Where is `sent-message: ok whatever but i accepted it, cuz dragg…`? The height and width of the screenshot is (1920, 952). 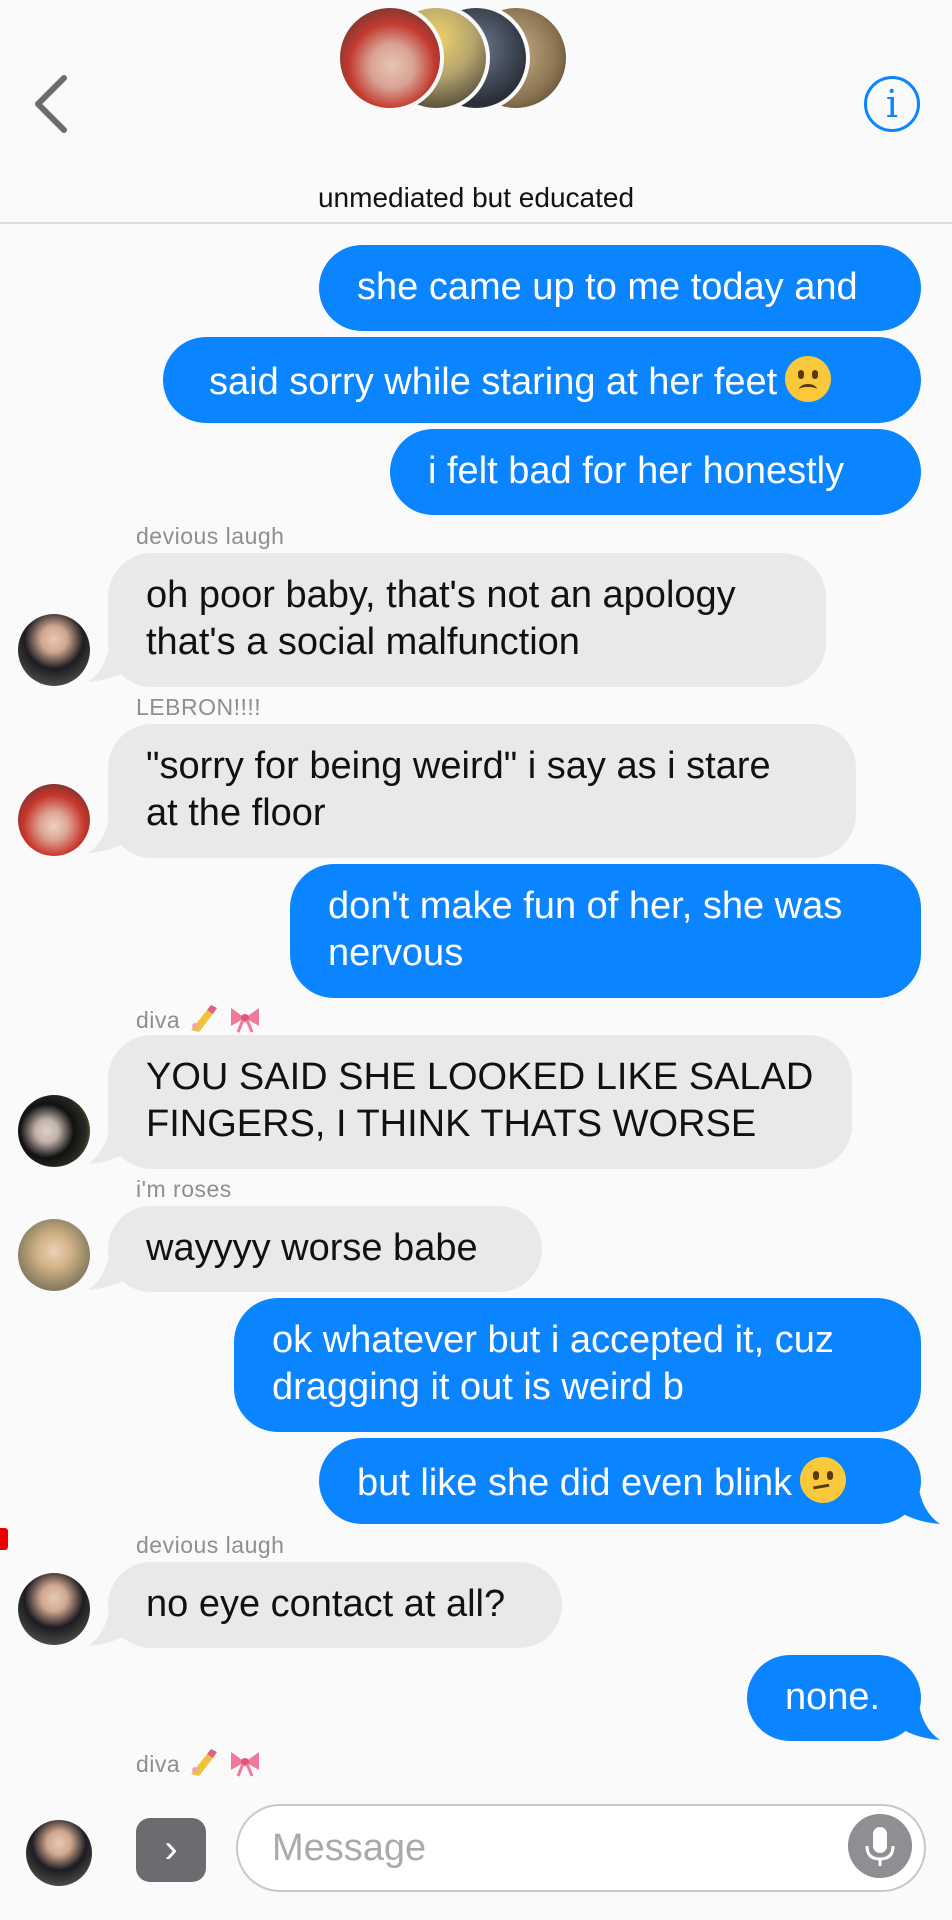 sent-message: ok whatever but i accepted it, cuz dragg… is located at coordinates (577, 1365).